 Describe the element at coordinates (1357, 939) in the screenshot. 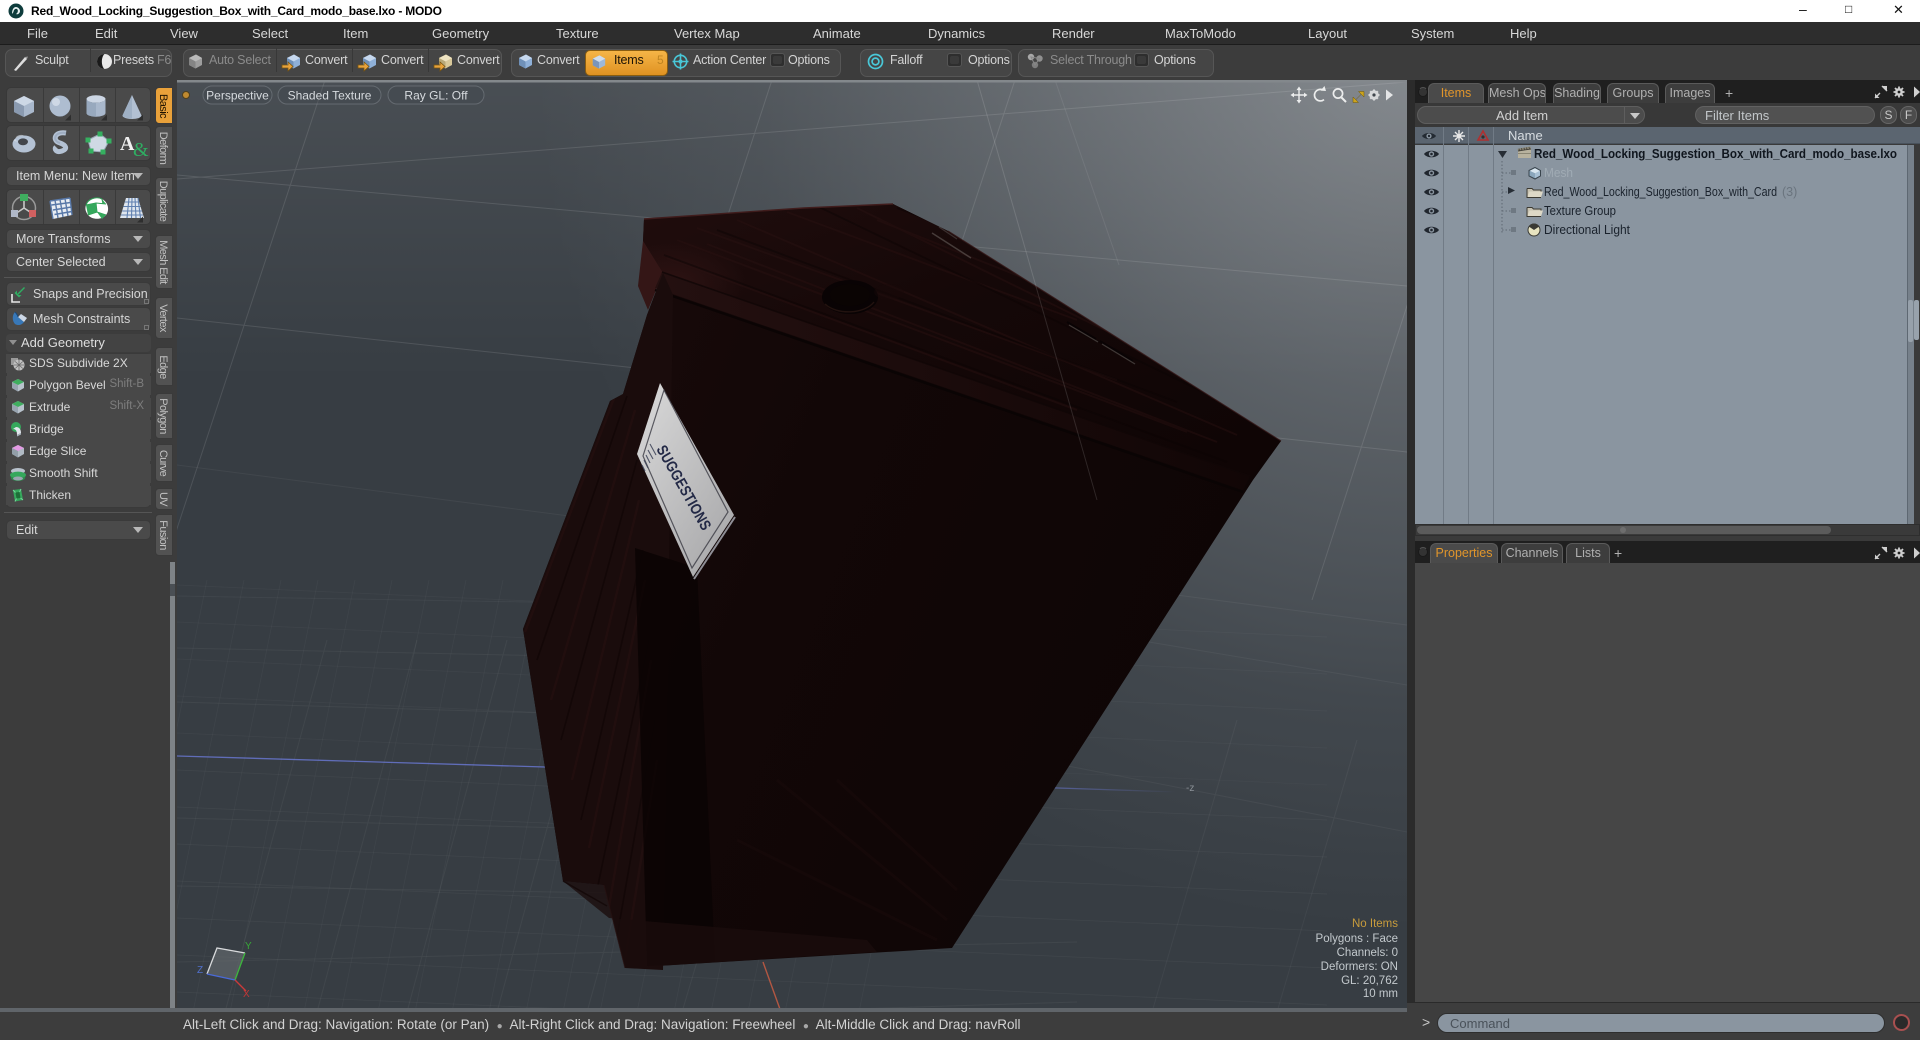

I see `svg-text: Polygons : Face` at that location.